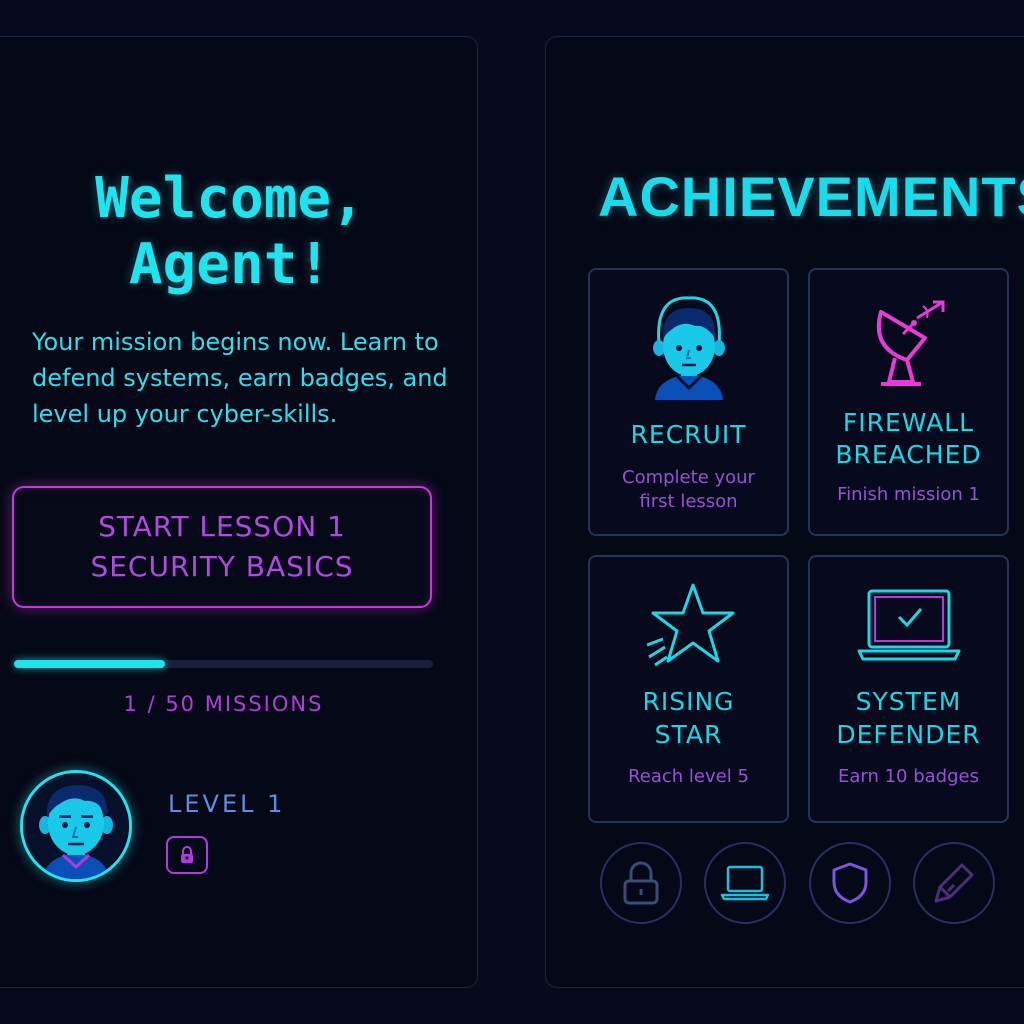 Image resolution: width=1024 pixels, height=1024 pixels. I want to click on mission-progress-fill, so click(89, 664).